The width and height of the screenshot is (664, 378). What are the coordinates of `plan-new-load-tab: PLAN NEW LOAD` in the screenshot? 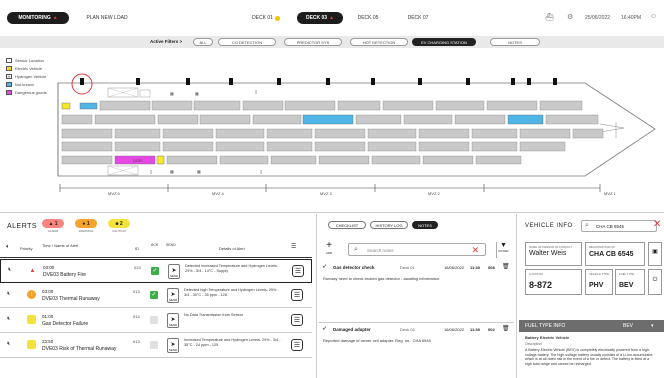 It's located at (107, 18).